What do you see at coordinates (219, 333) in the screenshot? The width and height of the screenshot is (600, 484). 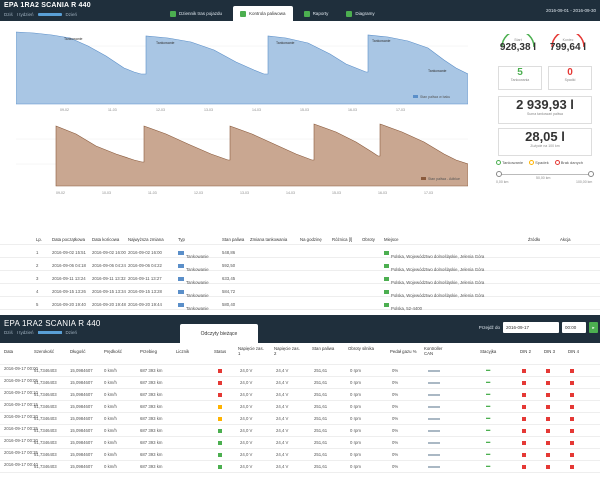 I see `tab-current-readings: Odczyty bieżące` at bounding box center [219, 333].